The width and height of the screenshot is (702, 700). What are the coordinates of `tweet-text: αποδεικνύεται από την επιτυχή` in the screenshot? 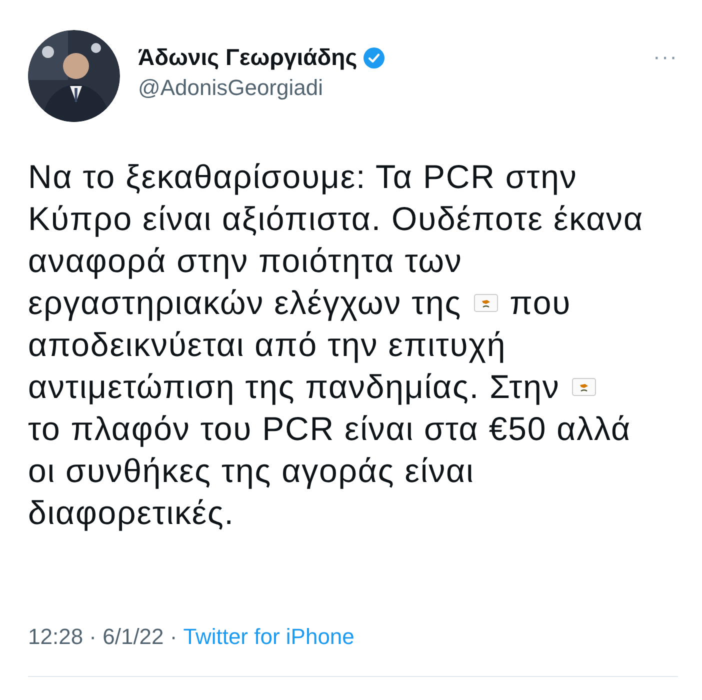 It's located at (267, 345).